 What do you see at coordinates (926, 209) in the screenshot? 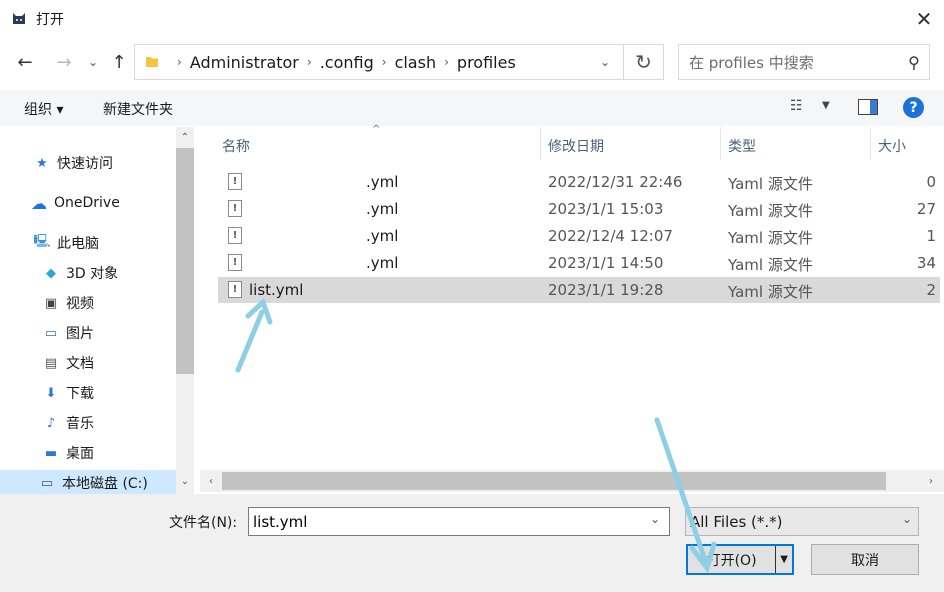
I see `file-size: 27` at bounding box center [926, 209].